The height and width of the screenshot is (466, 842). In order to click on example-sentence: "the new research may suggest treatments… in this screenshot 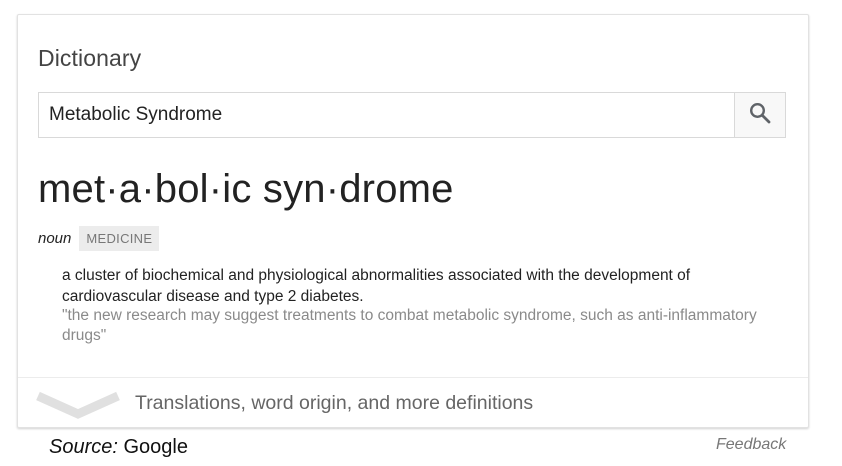, I will do `click(409, 325)`.